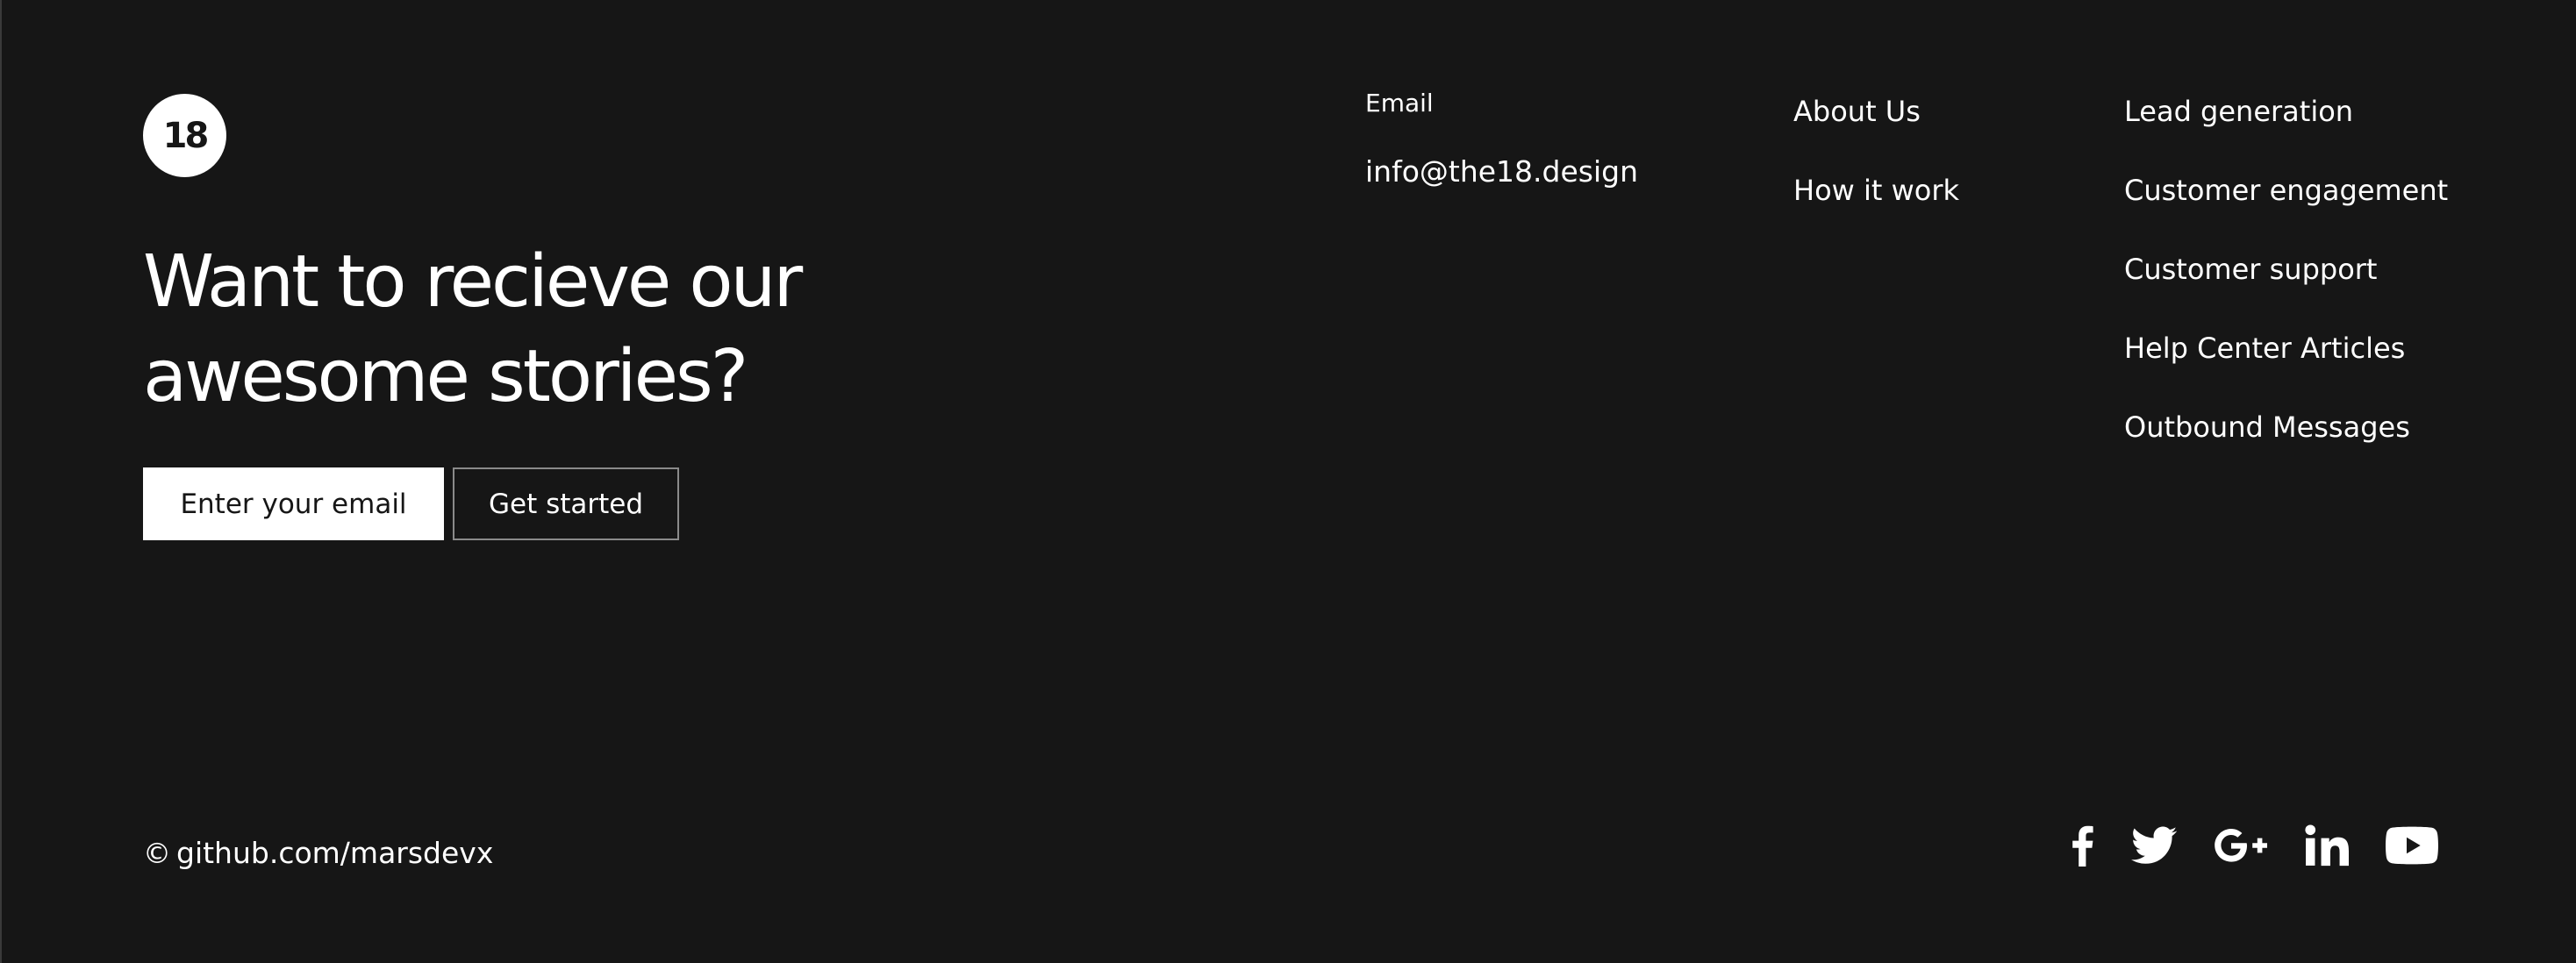 This screenshot has width=2576, height=963. I want to click on link-customer-engagement: Customer engagement, so click(2286, 190).